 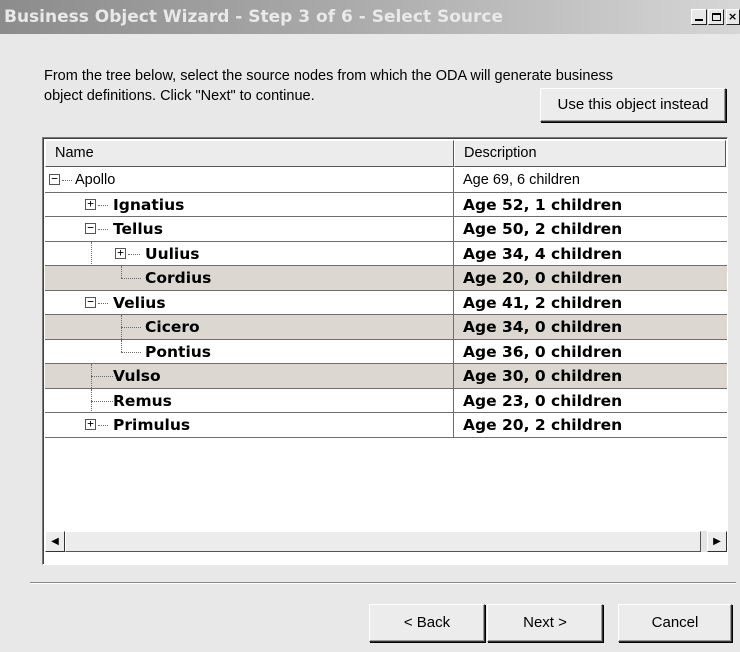 What do you see at coordinates (249, 204) in the screenshot?
I see `name-cell: + Ignatius` at bounding box center [249, 204].